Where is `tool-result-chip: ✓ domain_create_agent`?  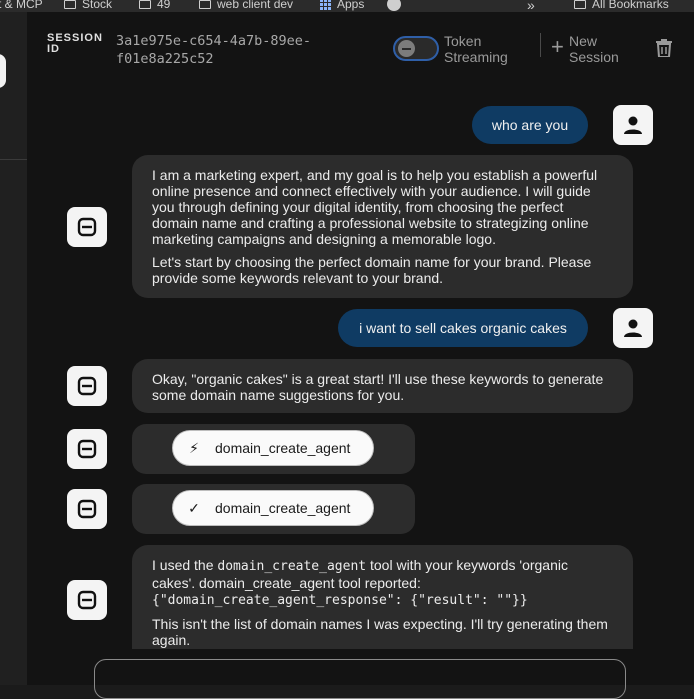
tool-result-chip: ✓ domain_create_agent is located at coordinates (273, 508).